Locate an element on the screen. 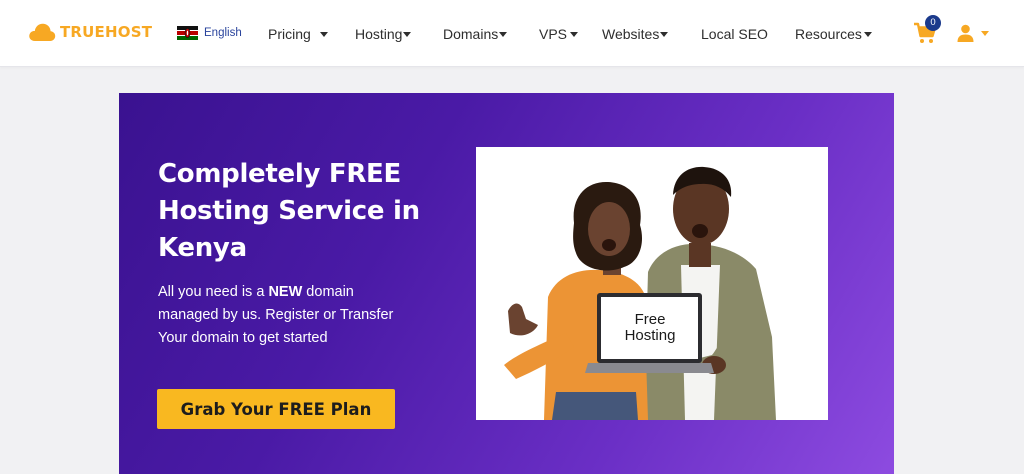 The height and width of the screenshot is (474, 1024). nav-websites: Websites is located at coordinates (635, 34).